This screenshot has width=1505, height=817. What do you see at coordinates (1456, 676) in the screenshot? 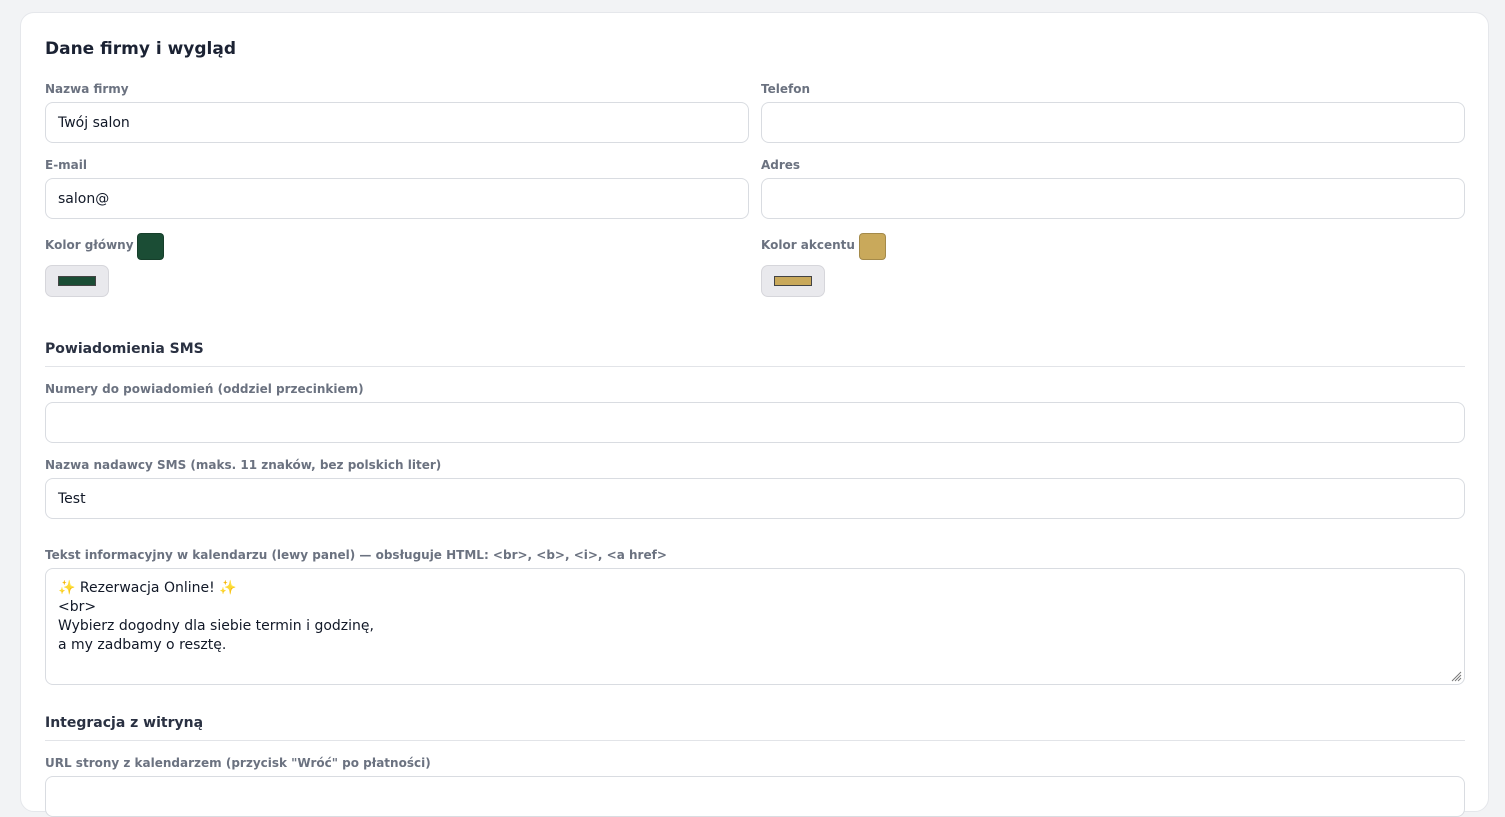
I see `resize-handle-icon` at bounding box center [1456, 676].